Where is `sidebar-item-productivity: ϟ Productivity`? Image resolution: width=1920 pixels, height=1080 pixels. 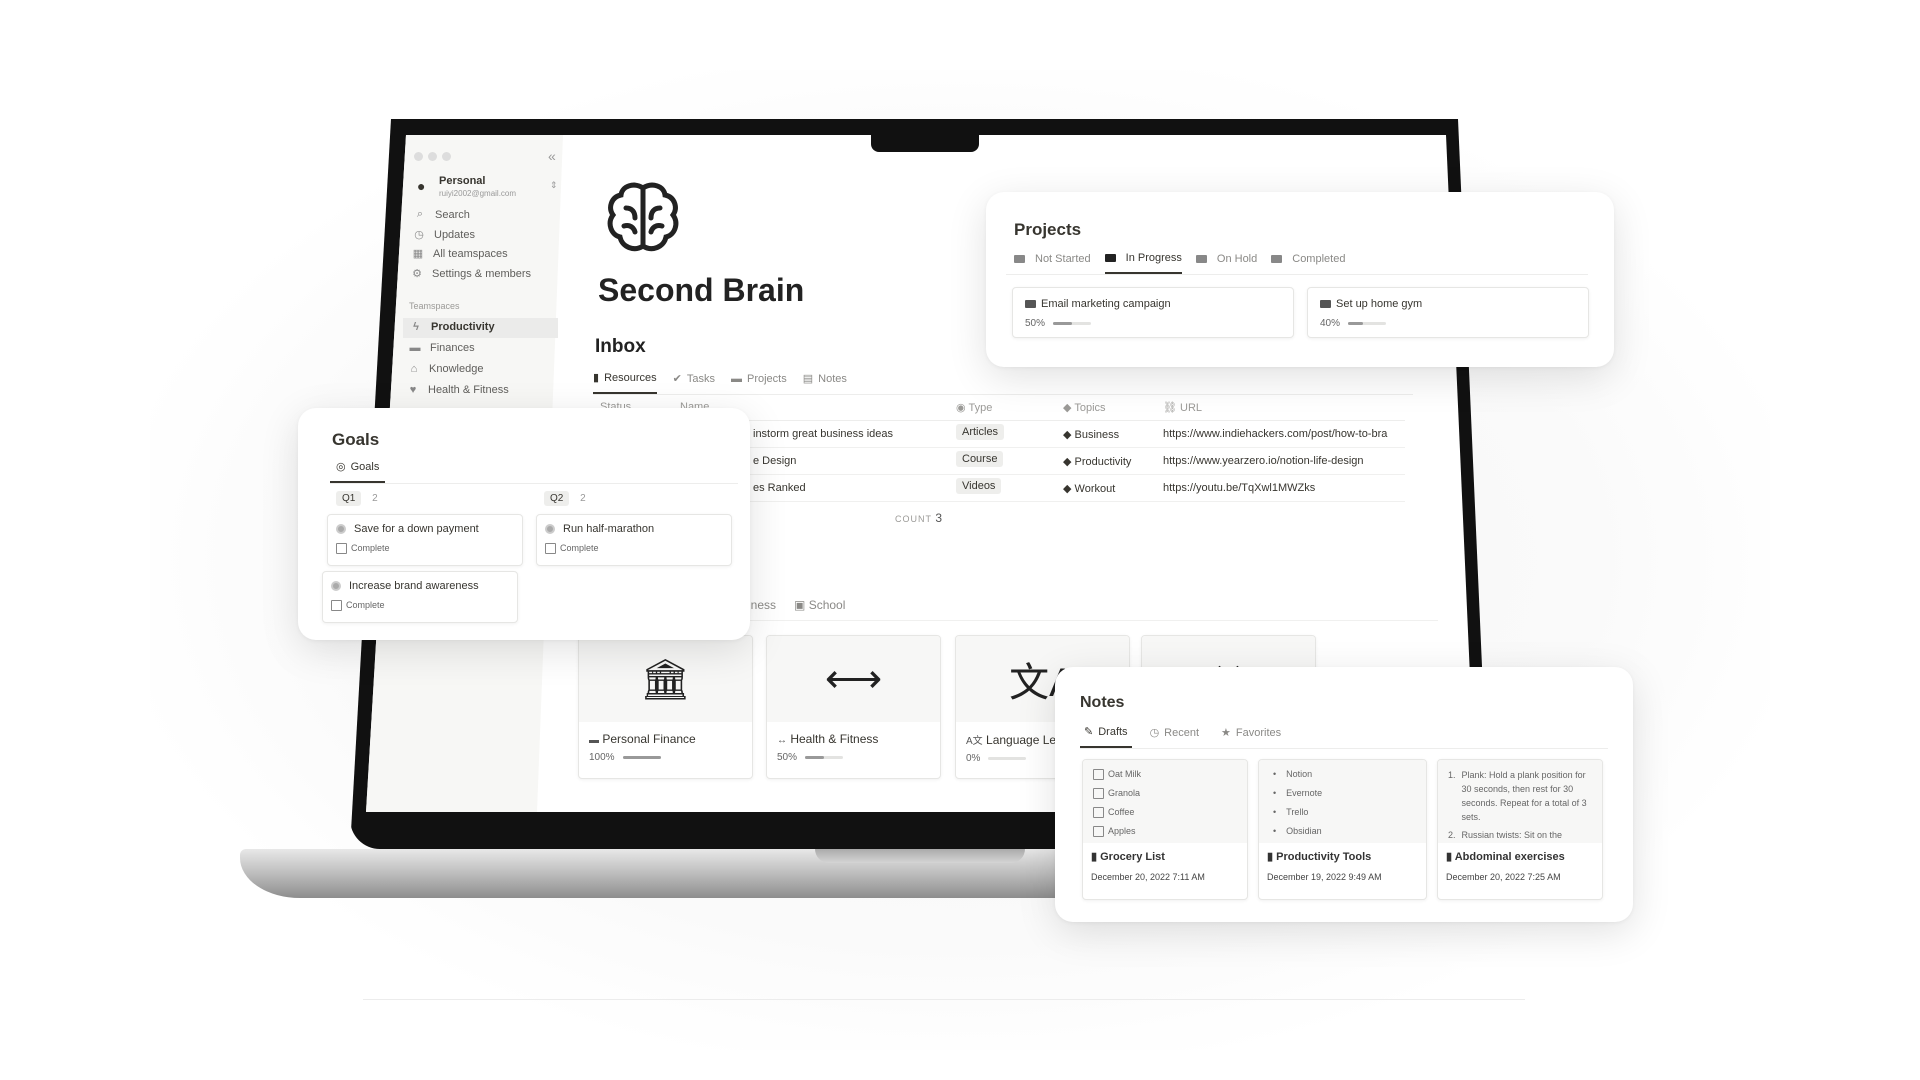
sidebar-item-productivity: ϟ Productivity is located at coordinates (452, 327).